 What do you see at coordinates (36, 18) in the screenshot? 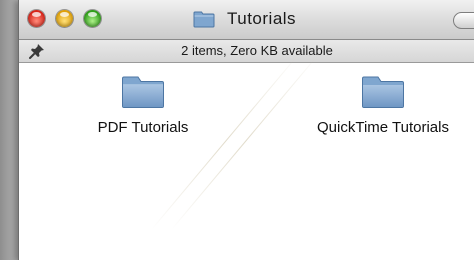
I see `close-button` at bounding box center [36, 18].